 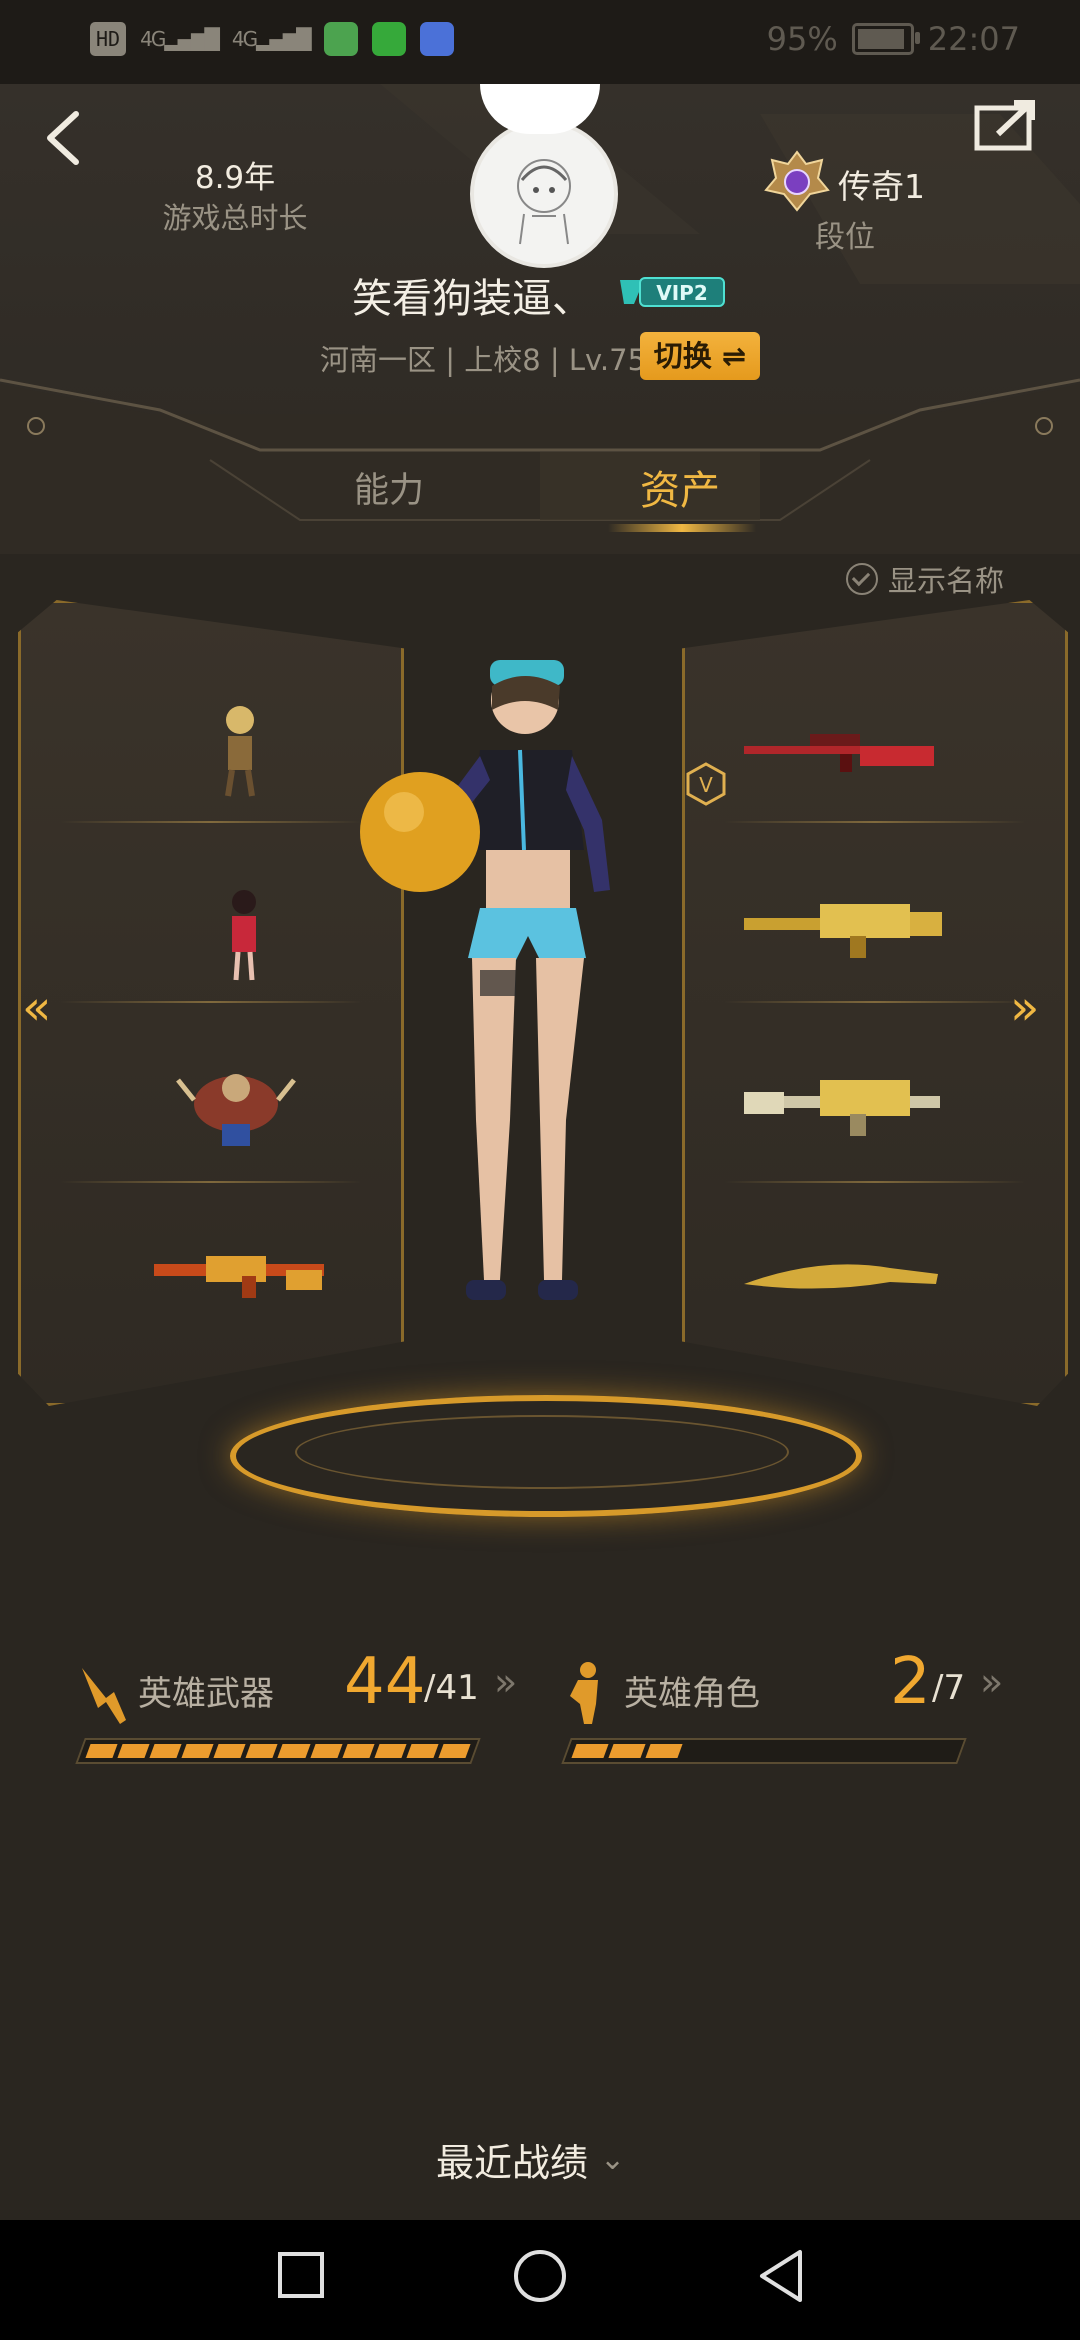 I want to click on browser-app-icon, so click(x=436, y=39).